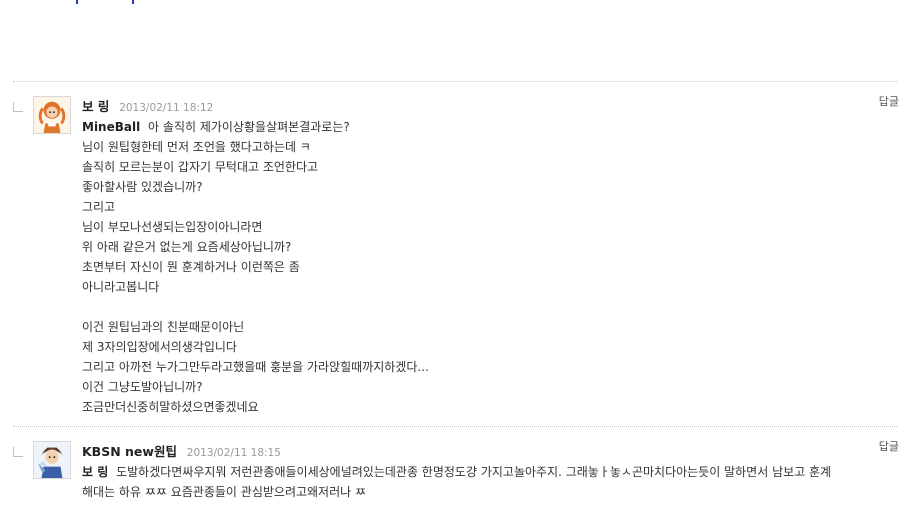  I want to click on comment-line: 제 3자의입장에서의생각입니다, so click(159, 347).